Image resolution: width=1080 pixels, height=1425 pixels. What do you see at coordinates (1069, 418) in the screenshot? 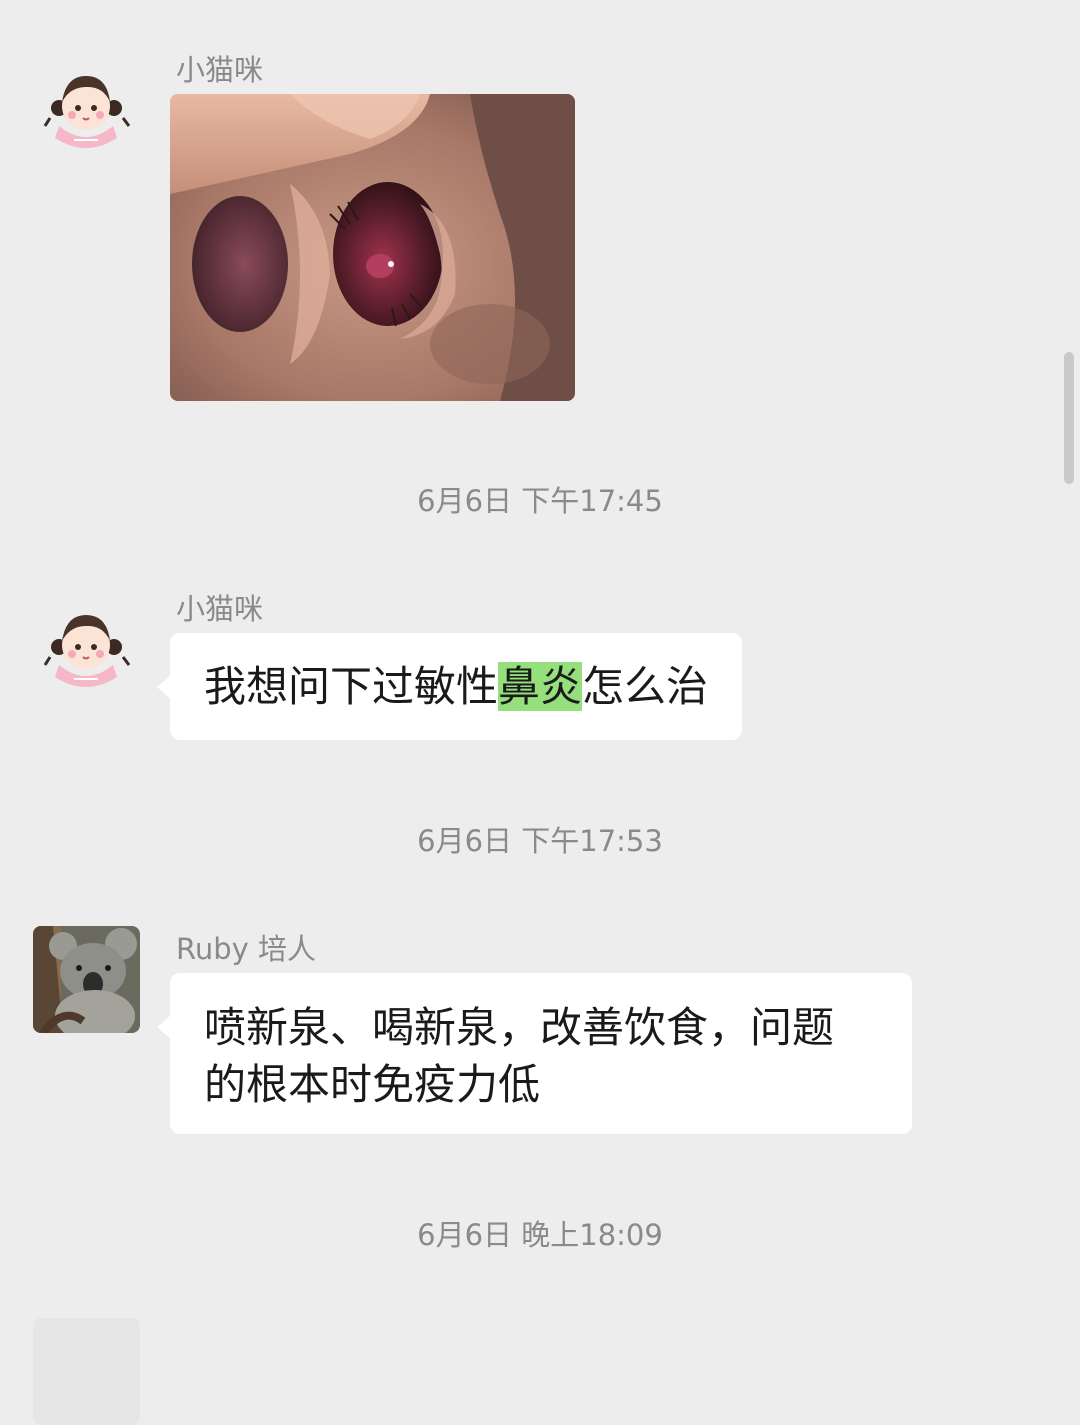
I see `scrollbar` at bounding box center [1069, 418].